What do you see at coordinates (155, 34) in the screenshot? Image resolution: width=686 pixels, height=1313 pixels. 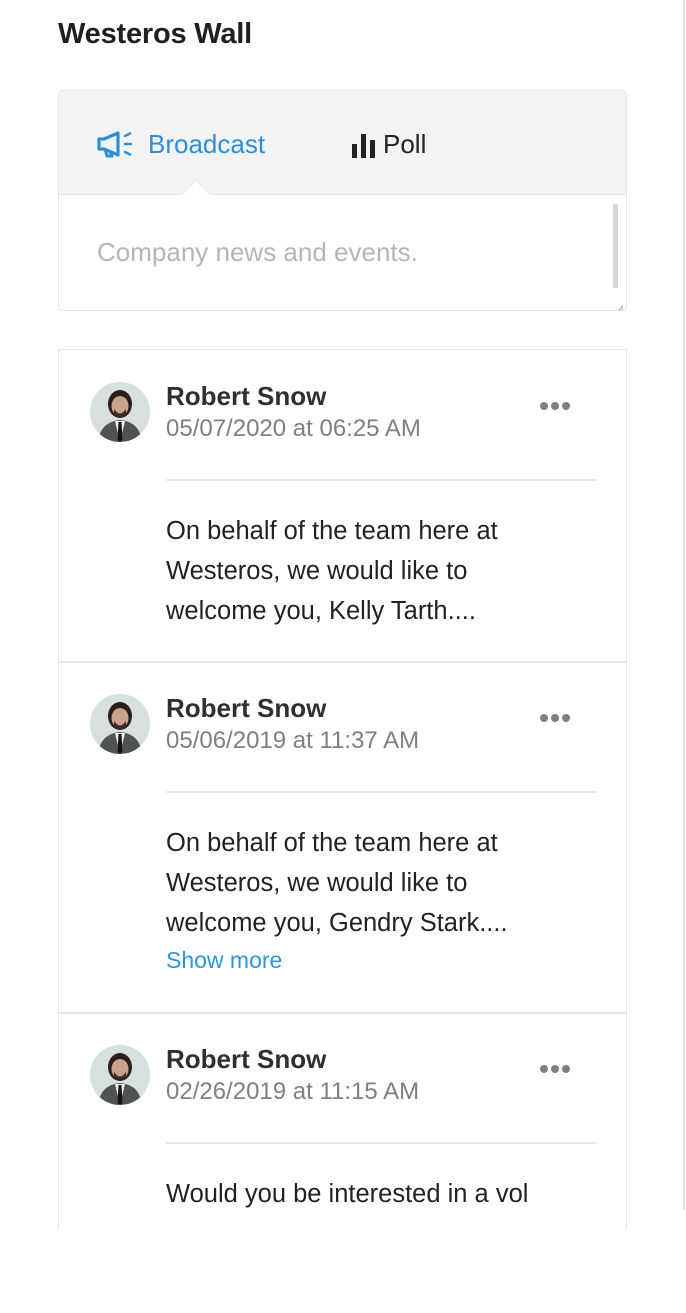 I see `page-title: Westeros Wall` at bounding box center [155, 34].